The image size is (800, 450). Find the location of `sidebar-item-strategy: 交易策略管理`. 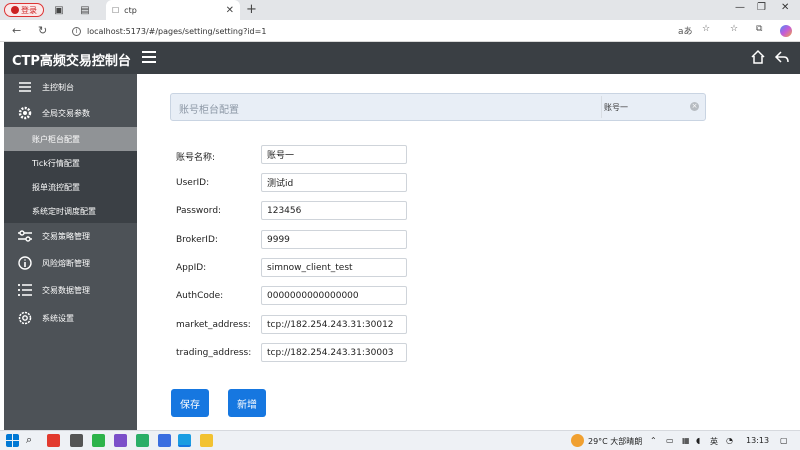

sidebar-item-strategy: 交易策略管理 is located at coordinates (70, 236).